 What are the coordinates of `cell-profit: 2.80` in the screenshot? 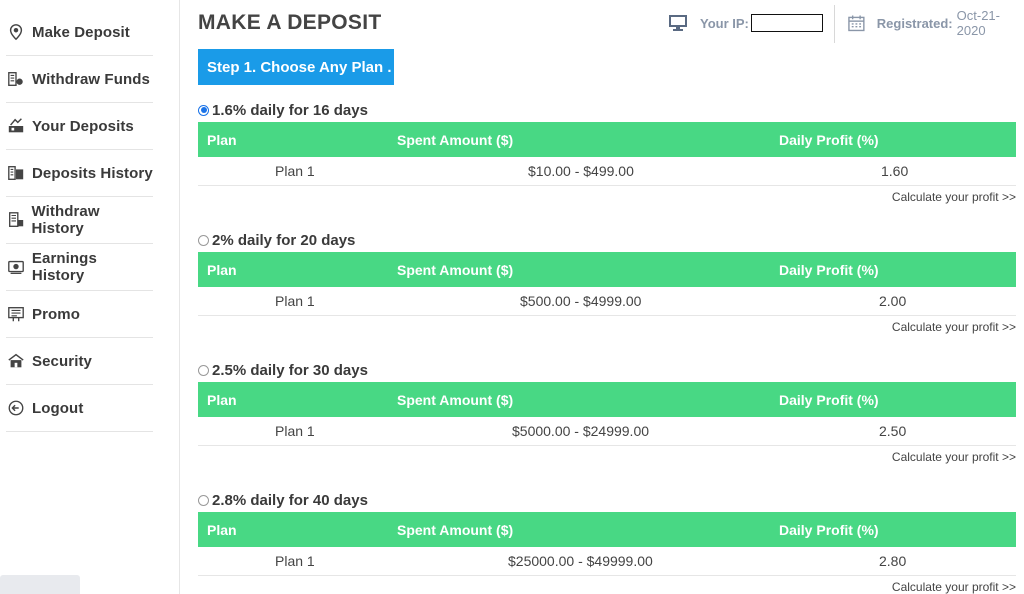 It's located at (893, 561).